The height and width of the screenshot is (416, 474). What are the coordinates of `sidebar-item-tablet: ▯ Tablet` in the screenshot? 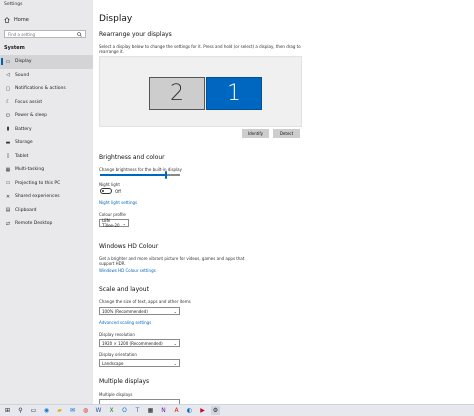 It's located at (46, 157).